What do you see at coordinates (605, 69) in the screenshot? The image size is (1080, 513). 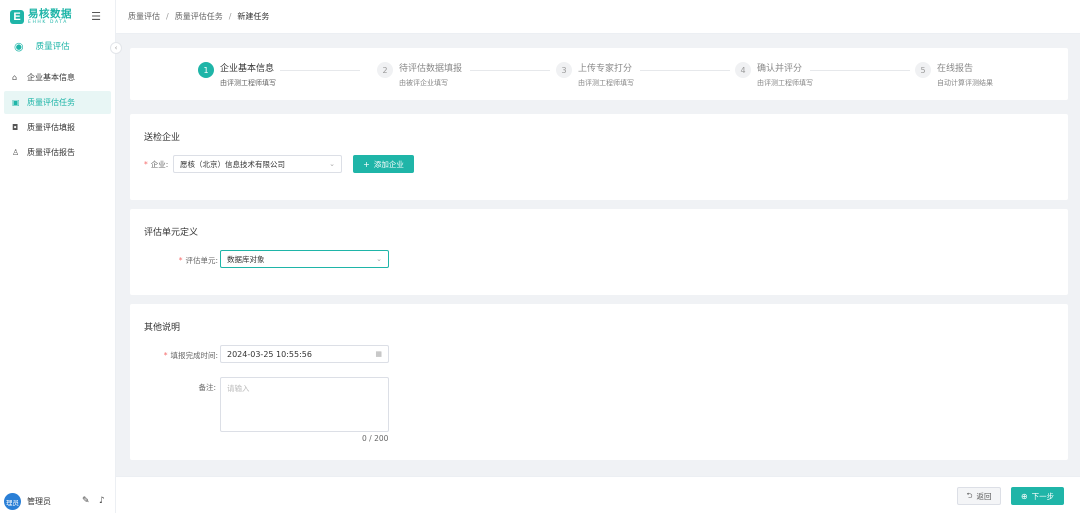 I see `step-title: 上传专家打分` at bounding box center [605, 69].